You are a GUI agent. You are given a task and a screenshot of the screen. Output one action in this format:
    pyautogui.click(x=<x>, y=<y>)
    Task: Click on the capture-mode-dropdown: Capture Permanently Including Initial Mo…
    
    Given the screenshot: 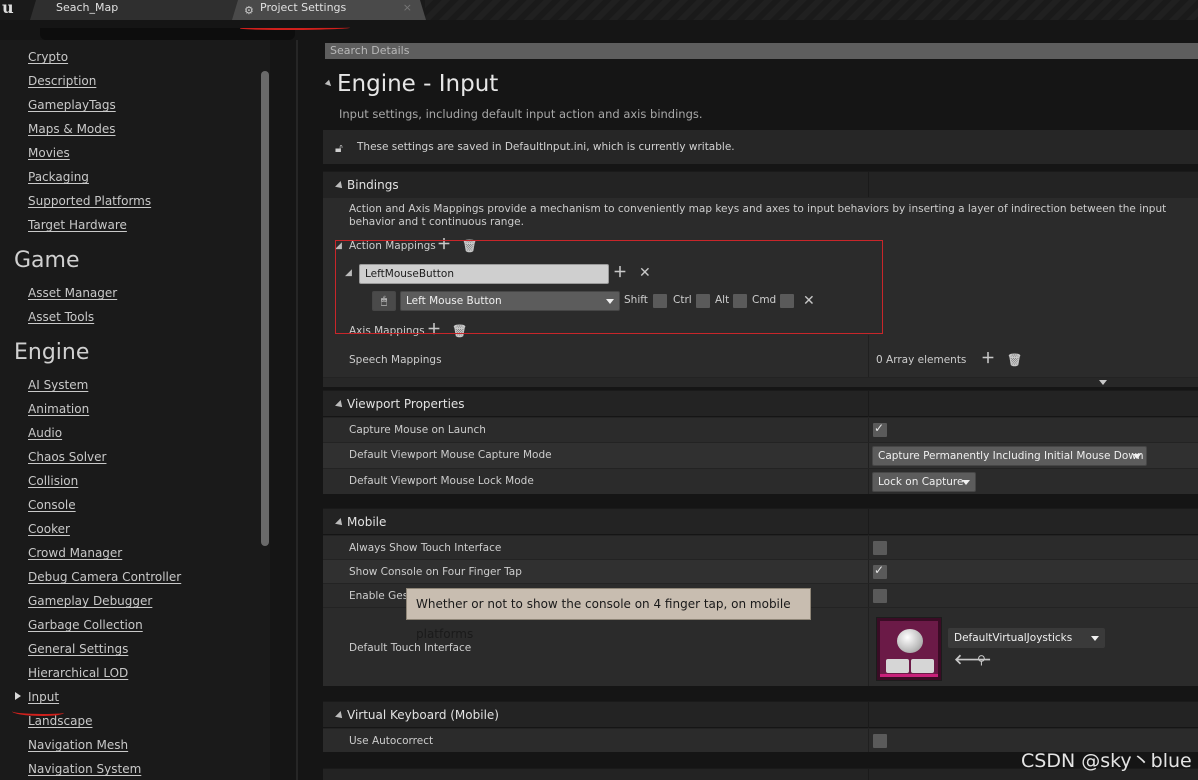 What is the action you would take?
    pyautogui.click(x=1009, y=456)
    